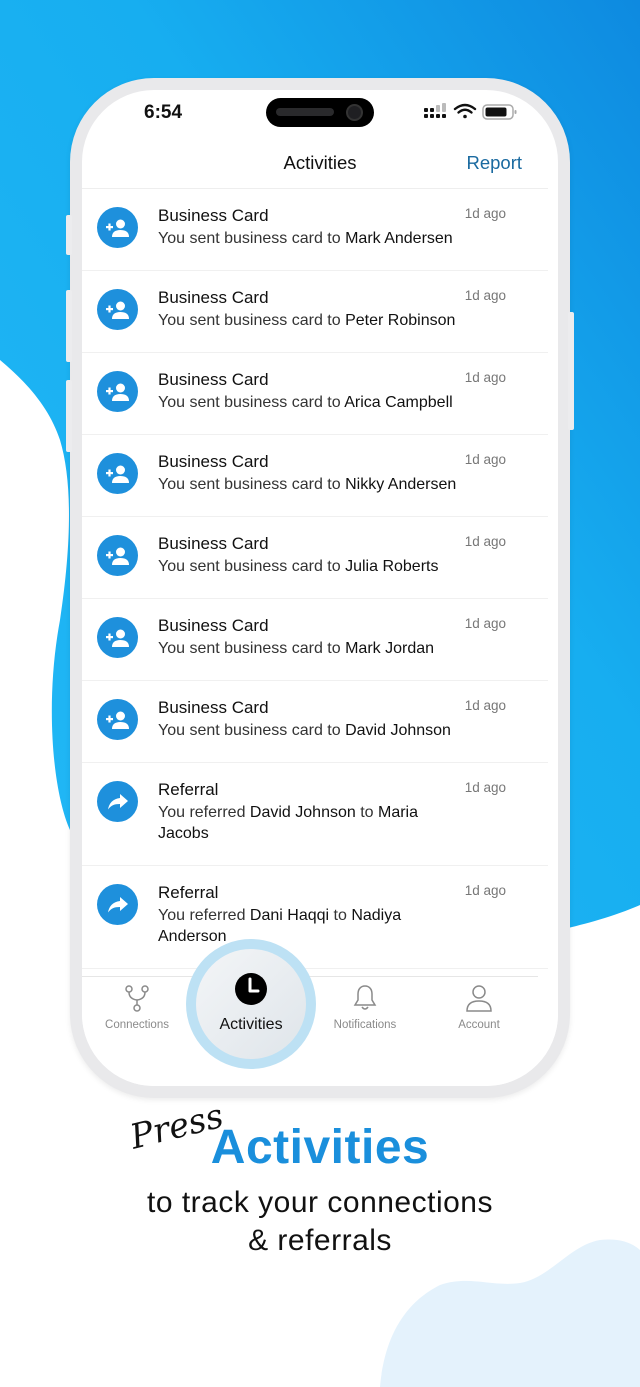  What do you see at coordinates (320, 112) in the screenshot?
I see `dynamic-island` at bounding box center [320, 112].